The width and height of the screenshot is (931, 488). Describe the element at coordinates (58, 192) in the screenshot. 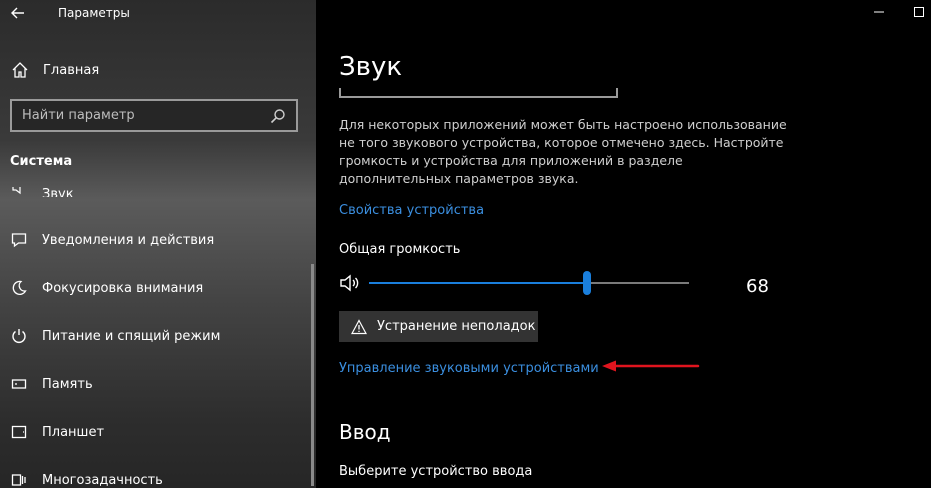

I see `sidebar-item-label: Звук` at that location.